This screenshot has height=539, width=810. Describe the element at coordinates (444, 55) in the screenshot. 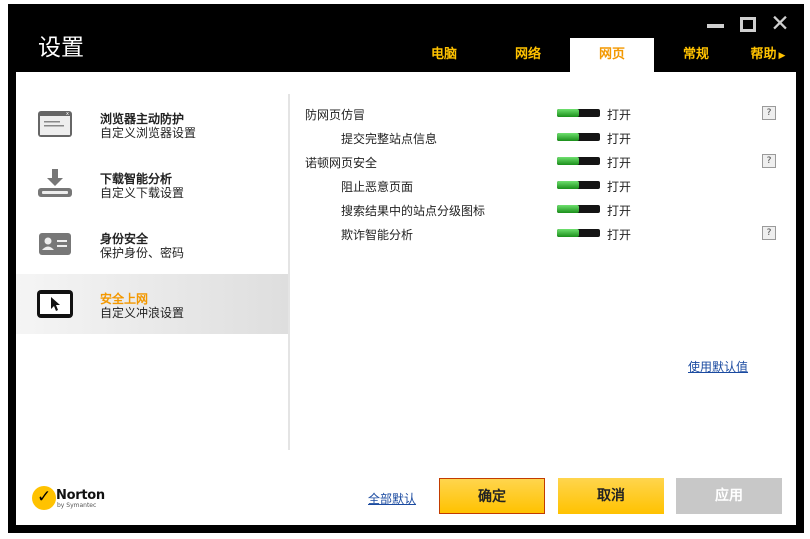

I see `tab-computer: 电脑` at that location.